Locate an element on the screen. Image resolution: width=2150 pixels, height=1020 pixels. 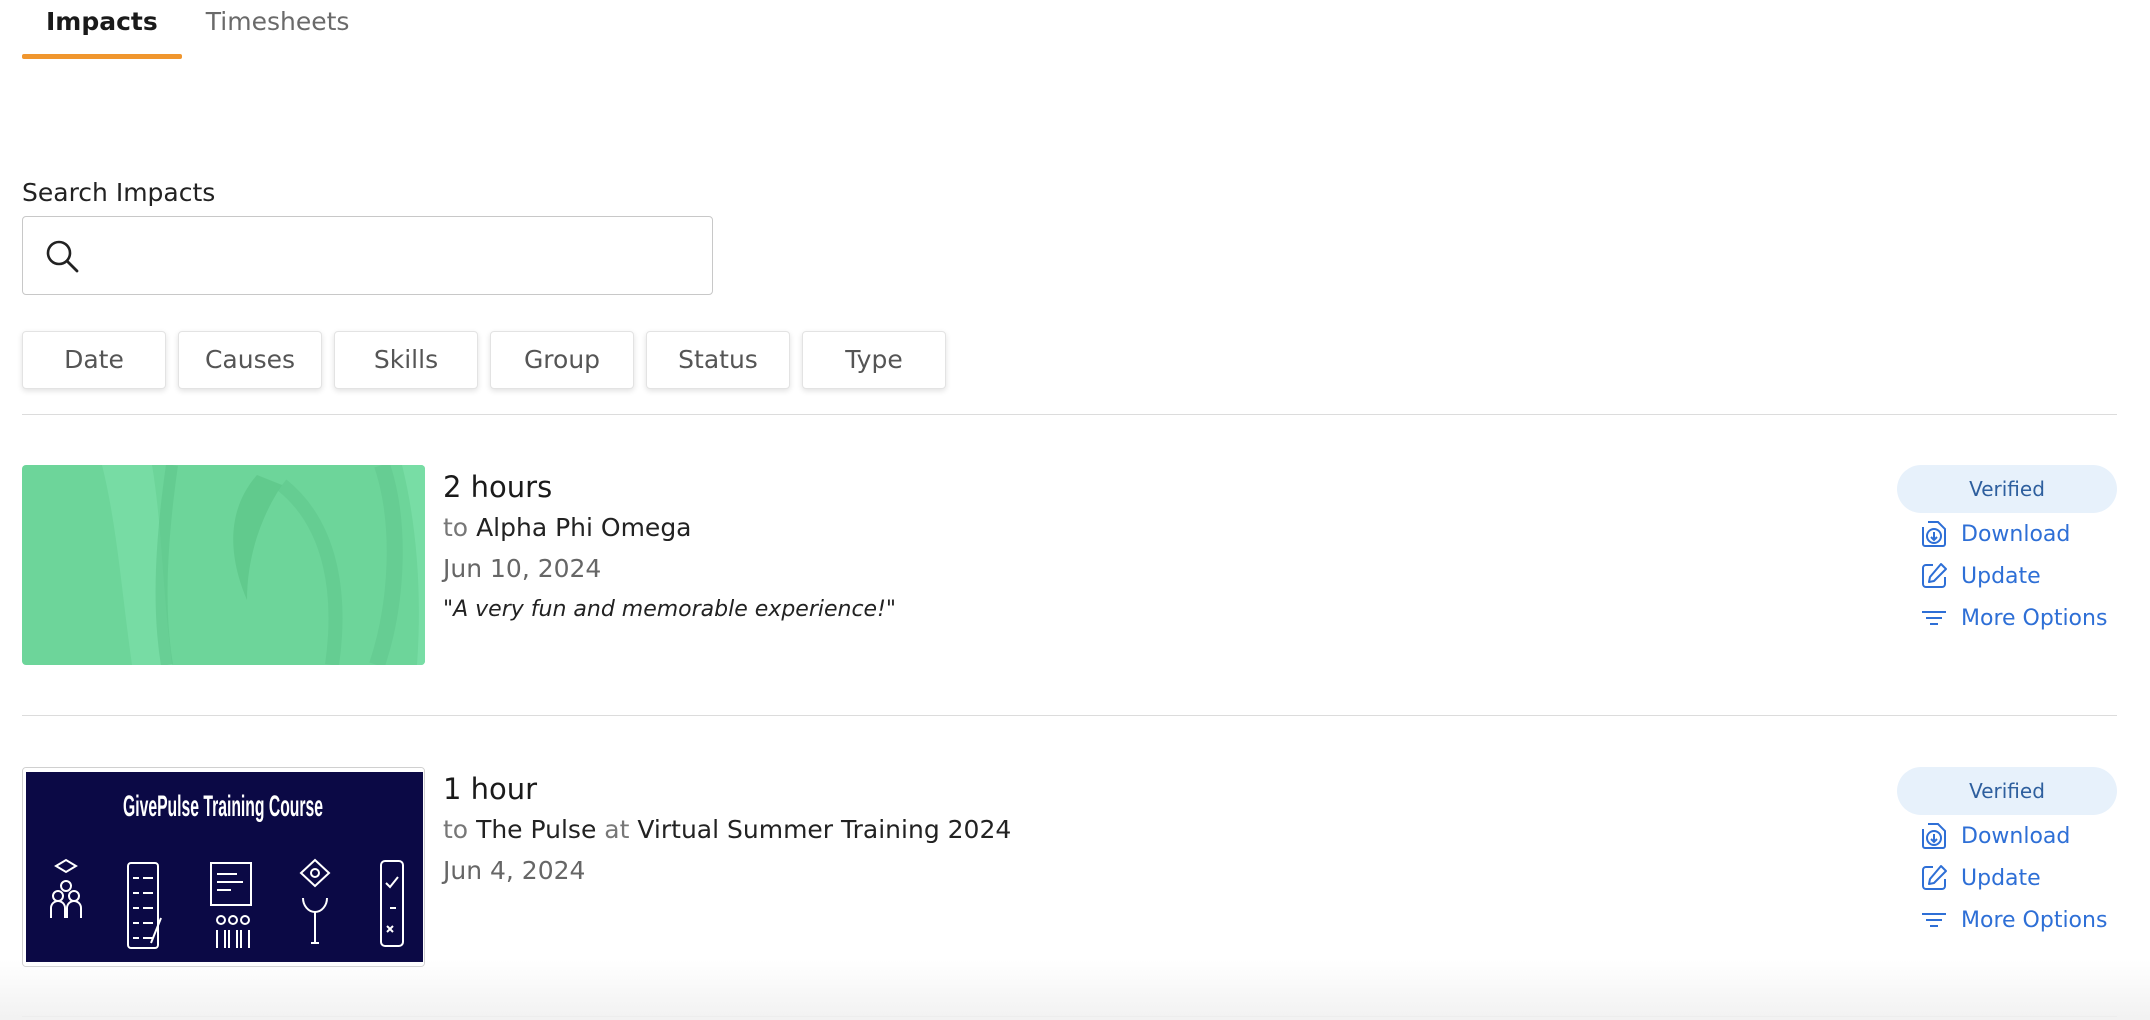
filter-date-button: Date is located at coordinates (94, 360).